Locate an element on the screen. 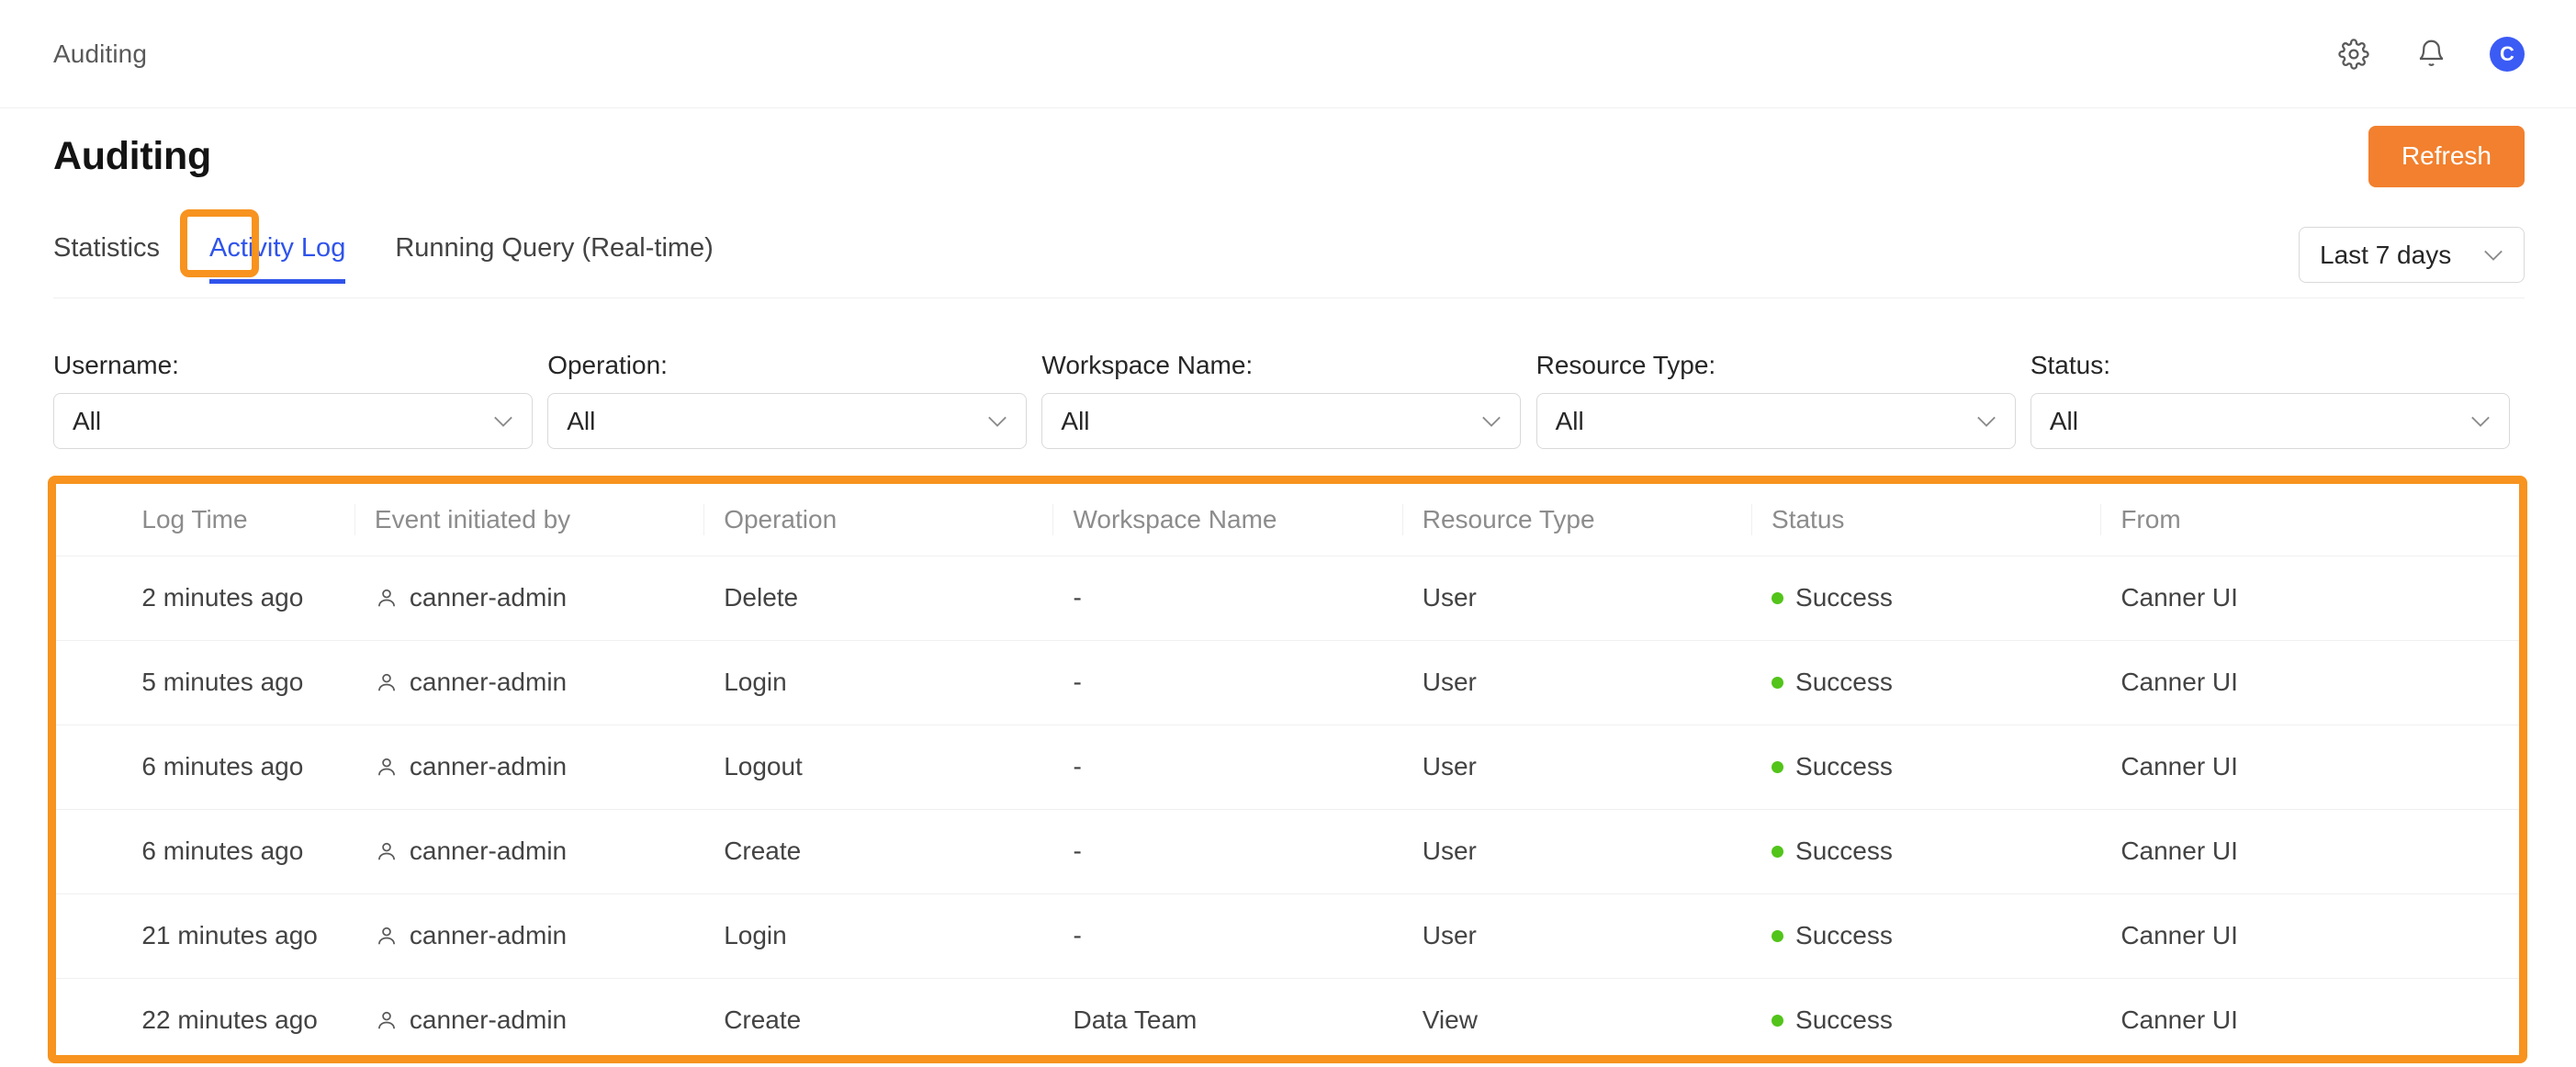  cell-log-time: 5 minutes ago is located at coordinates (258, 682).